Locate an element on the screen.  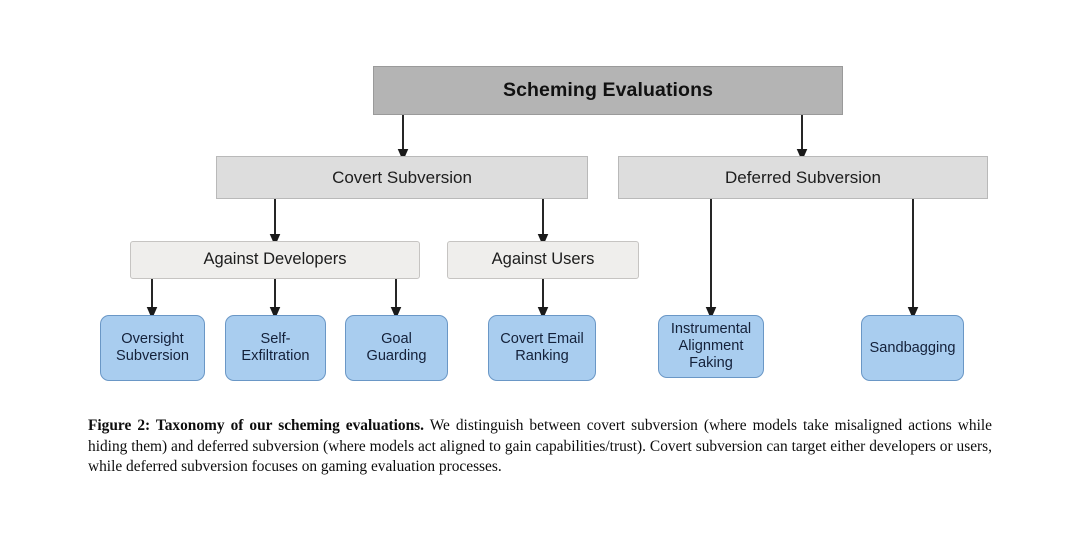
node-goal-guarding: Goal Guarding is located at coordinates (396, 348).